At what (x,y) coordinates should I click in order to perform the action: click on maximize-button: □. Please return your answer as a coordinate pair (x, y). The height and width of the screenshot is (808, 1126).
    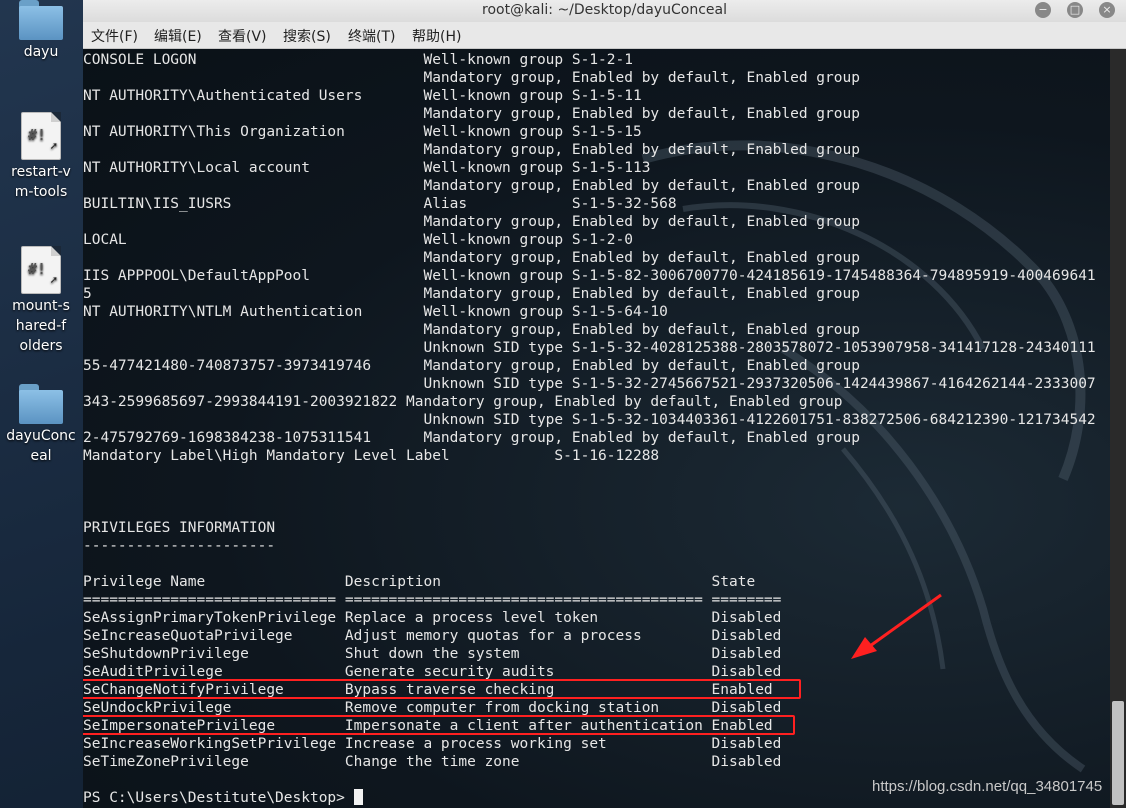
    Looking at the image, I should click on (1075, 10).